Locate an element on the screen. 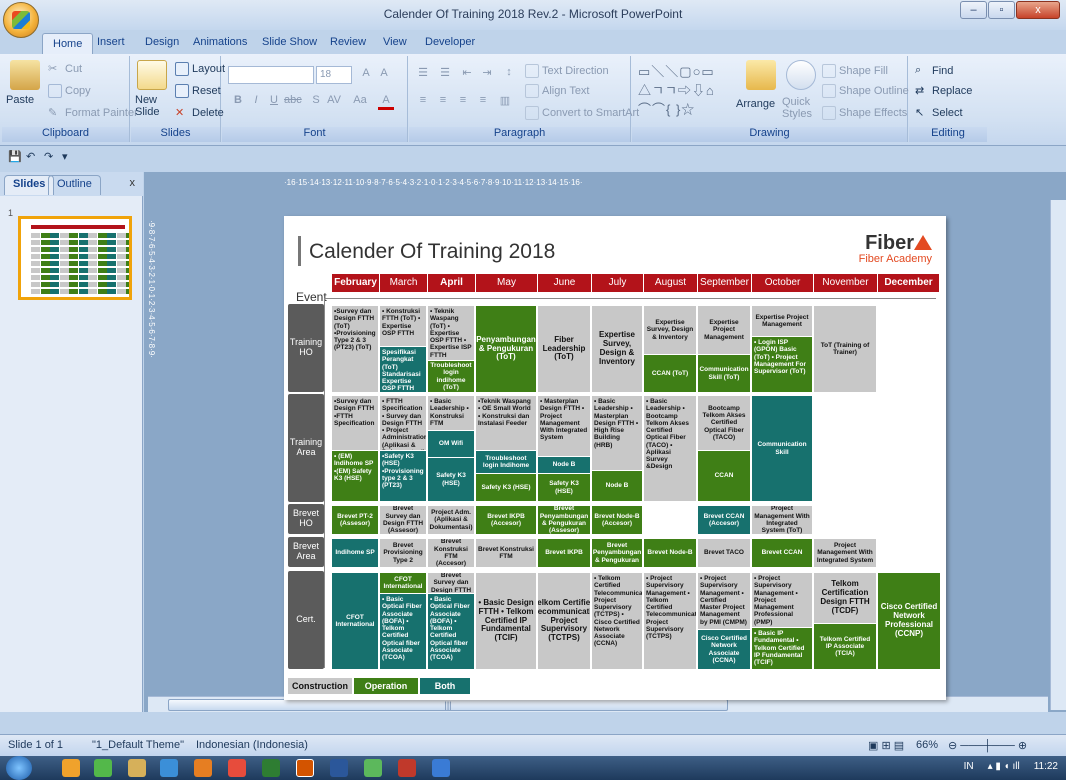 The height and width of the screenshot is (780, 1066). align-center-icon: ≡ is located at coordinates (443, 102).